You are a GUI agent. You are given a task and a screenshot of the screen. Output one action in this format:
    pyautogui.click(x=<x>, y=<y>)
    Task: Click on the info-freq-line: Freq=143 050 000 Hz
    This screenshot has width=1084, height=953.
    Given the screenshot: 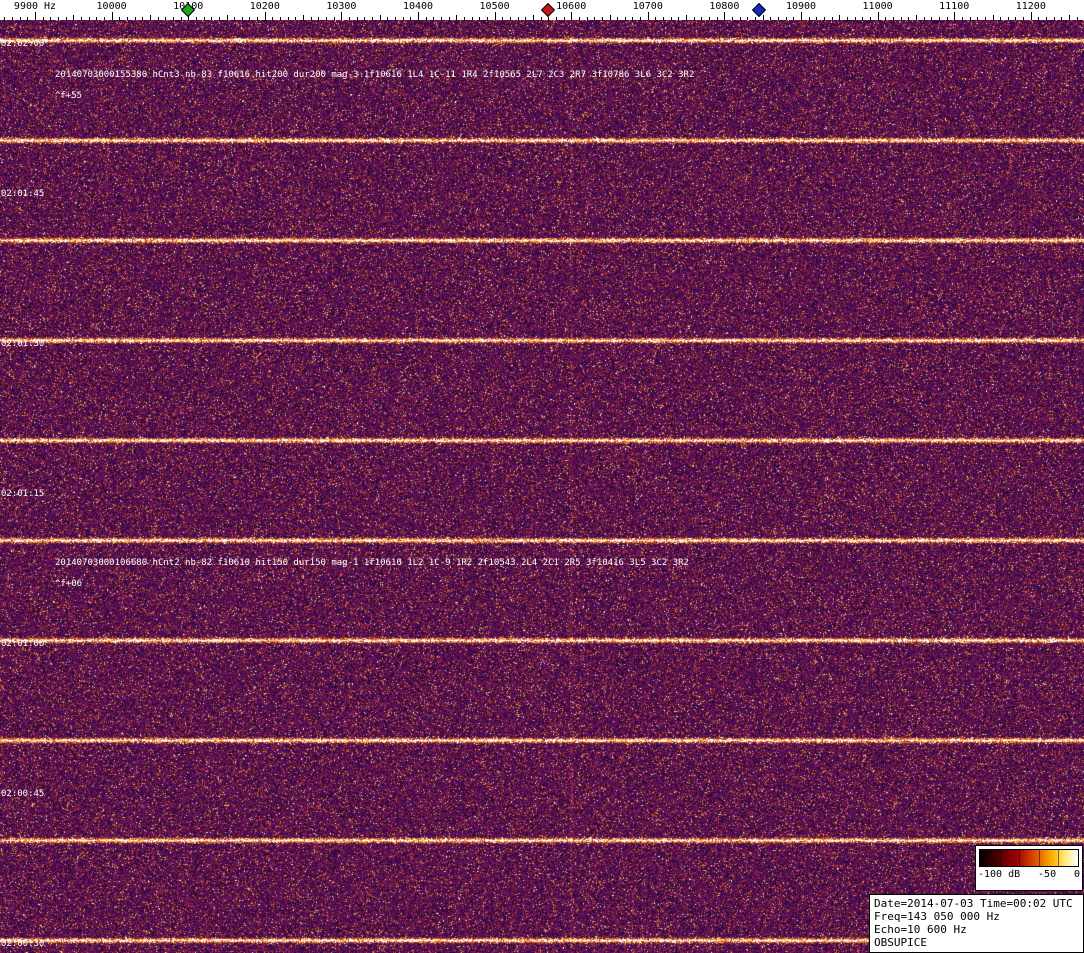 What is the action you would take?
    pyautogui.click(x=937, y=916)
    